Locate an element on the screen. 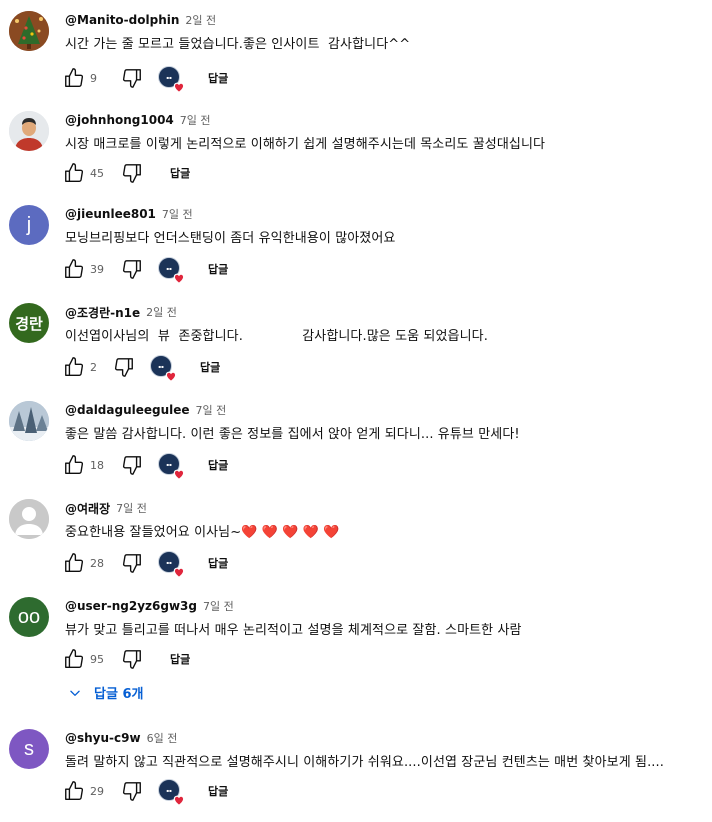 This screenshot has width=712, height=822. avatar-letter: oo is located at coordinates (29, 616).